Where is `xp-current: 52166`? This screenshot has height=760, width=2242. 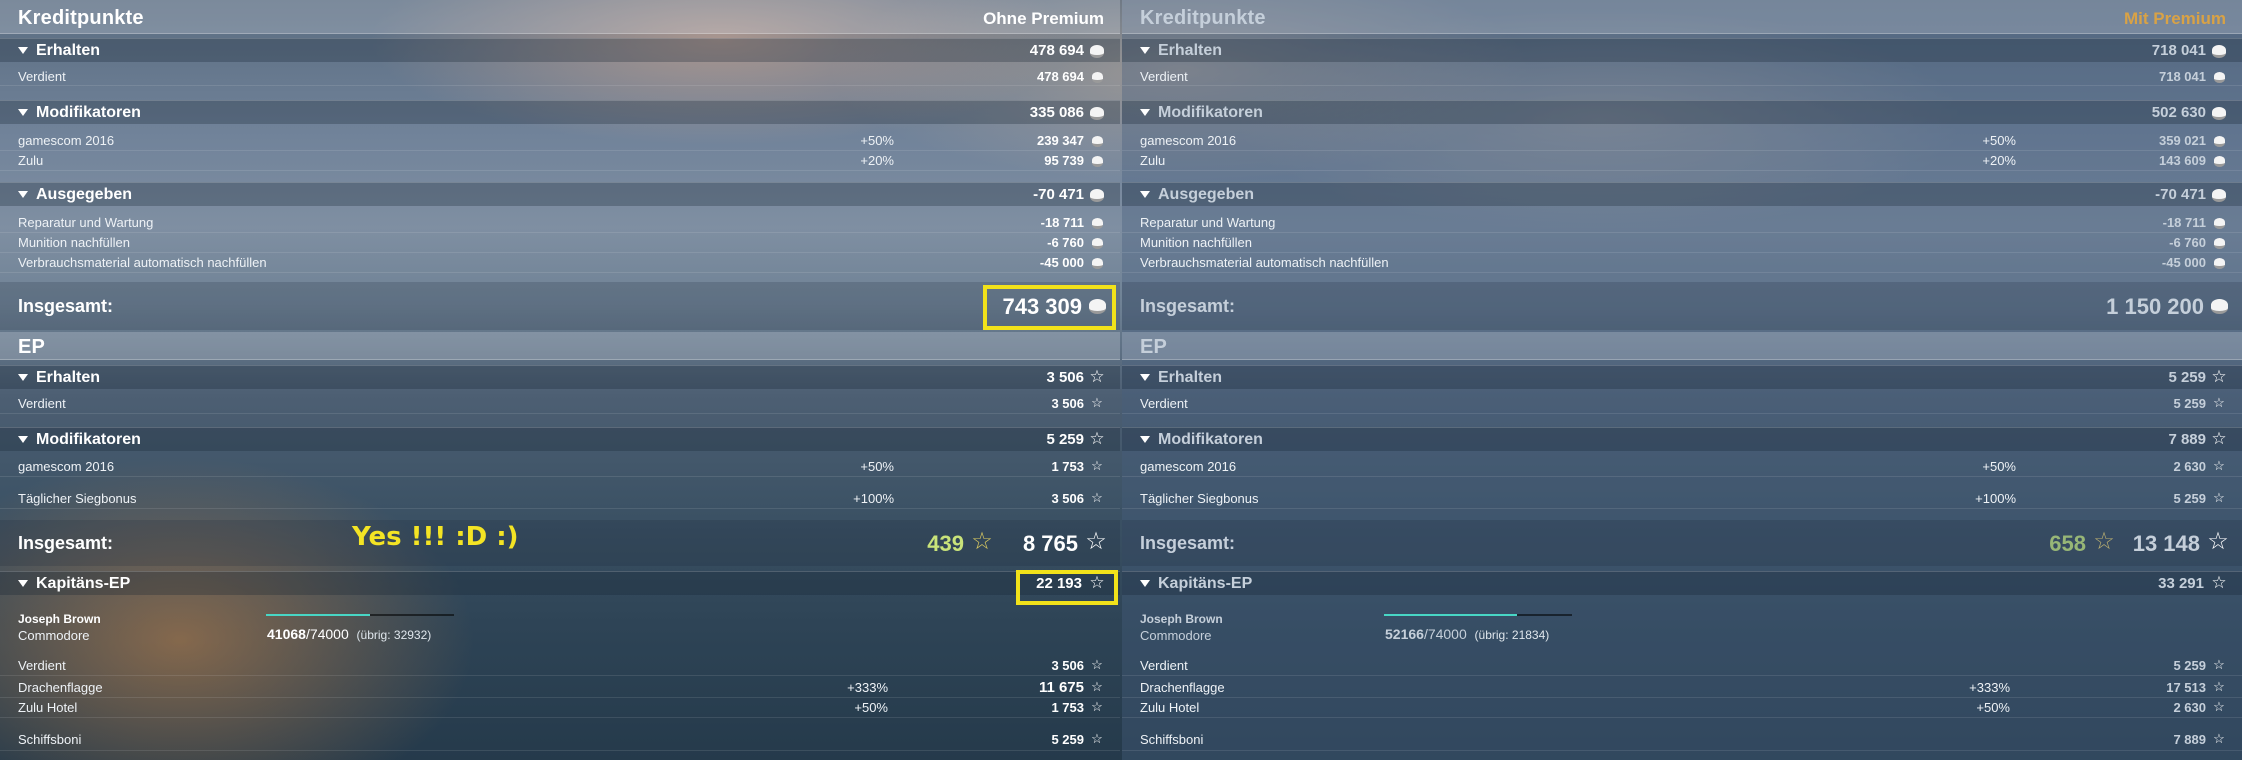
xp-current: 52166 is located at coordinates (1404, 634).